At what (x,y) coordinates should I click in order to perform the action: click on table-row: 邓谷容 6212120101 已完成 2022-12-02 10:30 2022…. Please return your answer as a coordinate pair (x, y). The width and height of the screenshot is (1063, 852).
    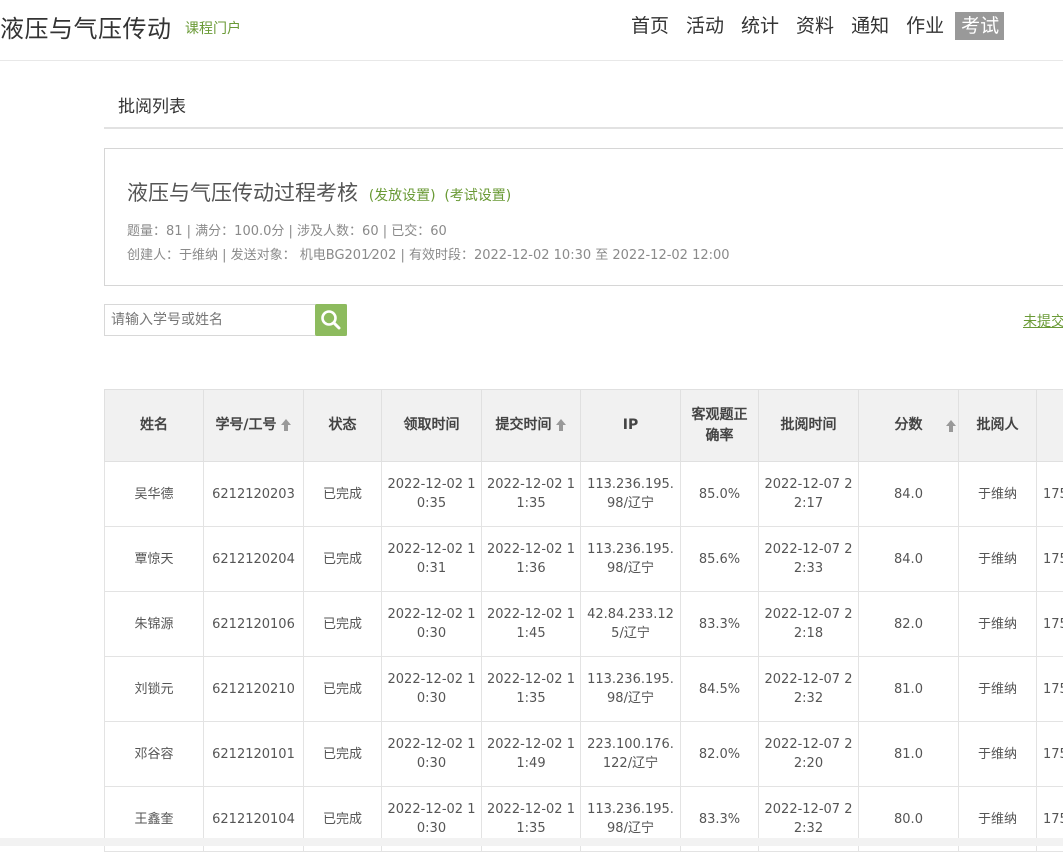
    Looking at the image, I should click on (584, 754).